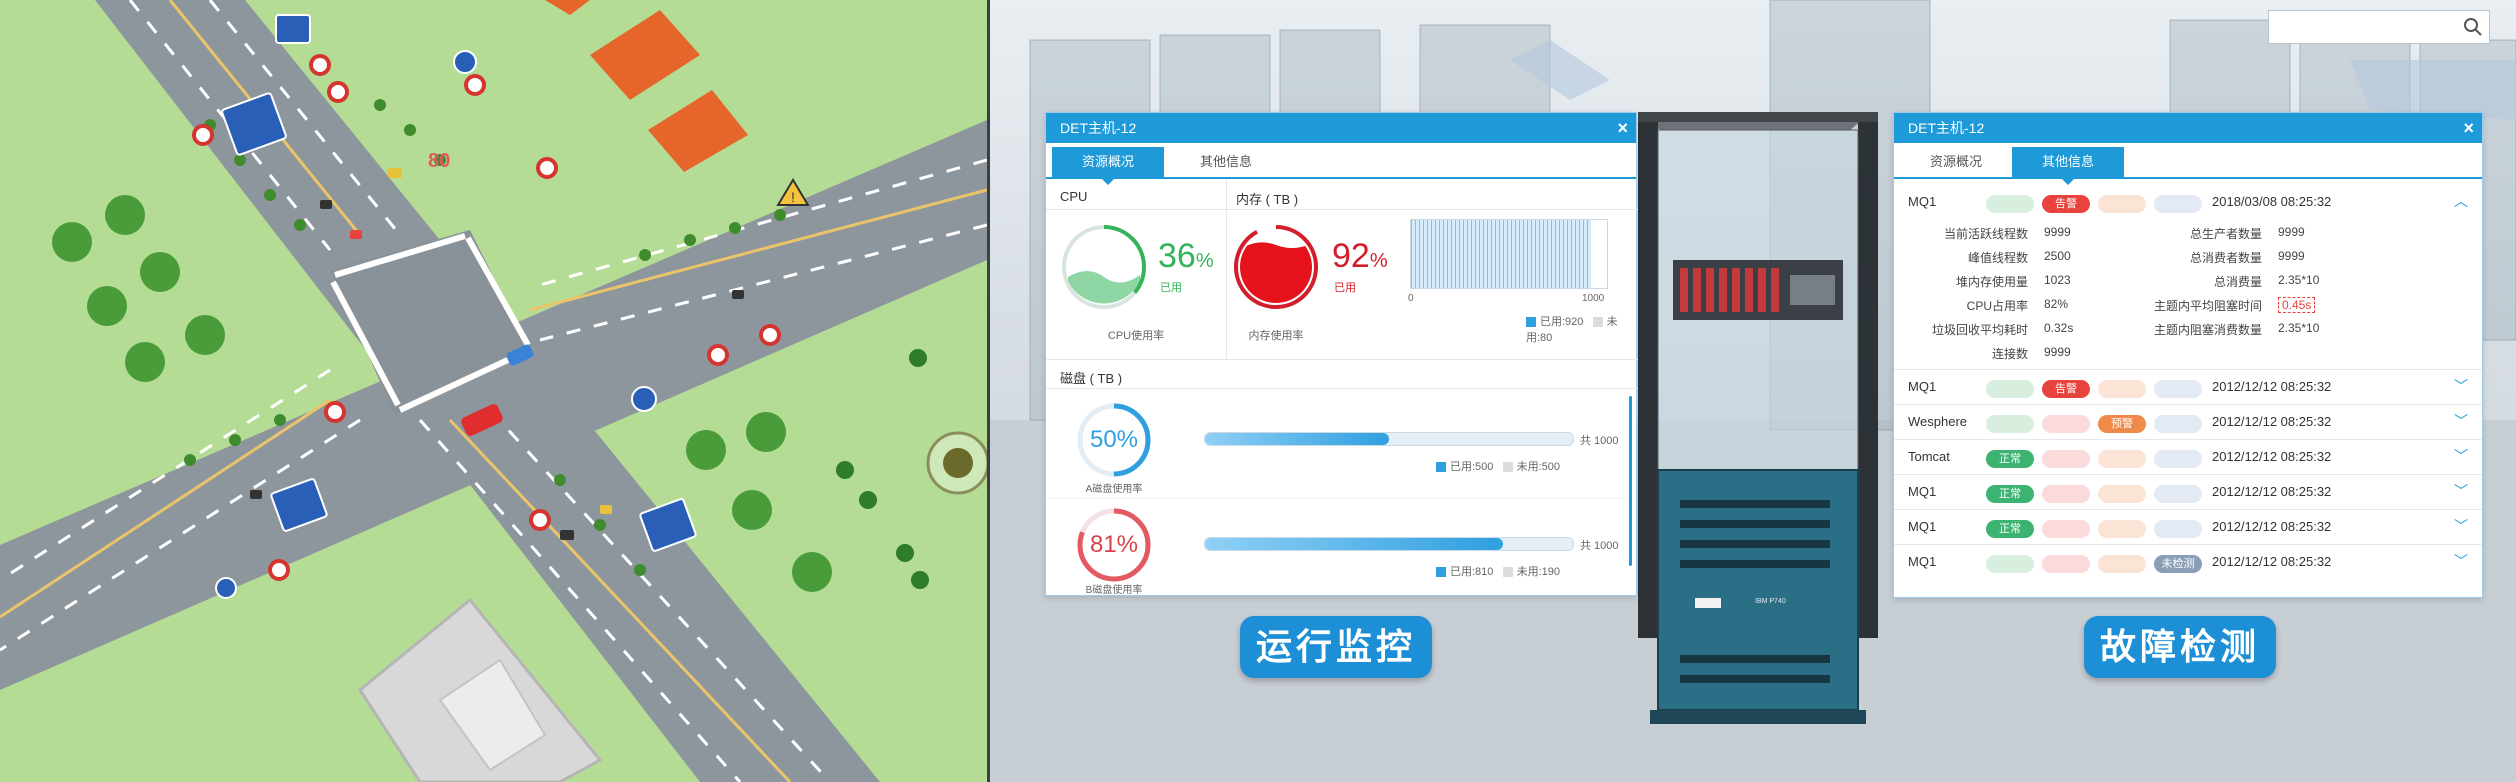 The width and height of the screenshot is (2516, 782). Describe the element at coordinates (2188, 561) in the screenshot. I see `fault-row: MQ1 未检测 2012/12/12 08:25:32 ﹀` at that location.